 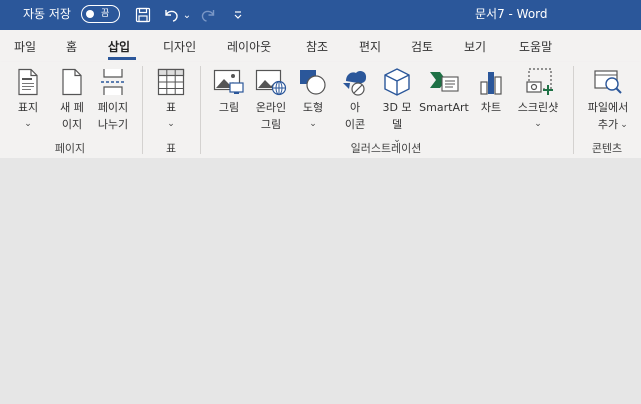 I want to click on tab-review: 검토, so click(x=422, y=47).